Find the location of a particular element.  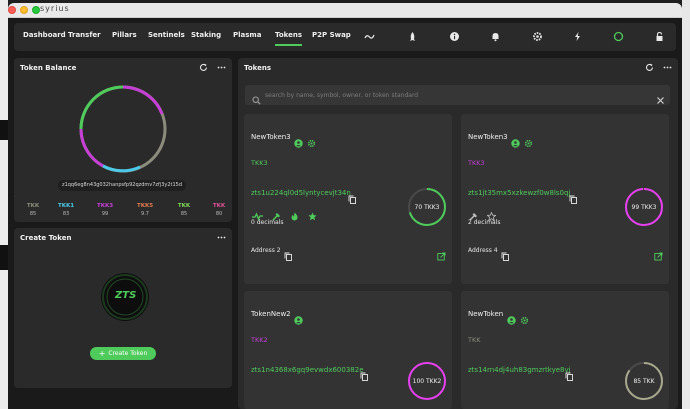

token-symbol: TKK2 is located at coordinates (259, 340).